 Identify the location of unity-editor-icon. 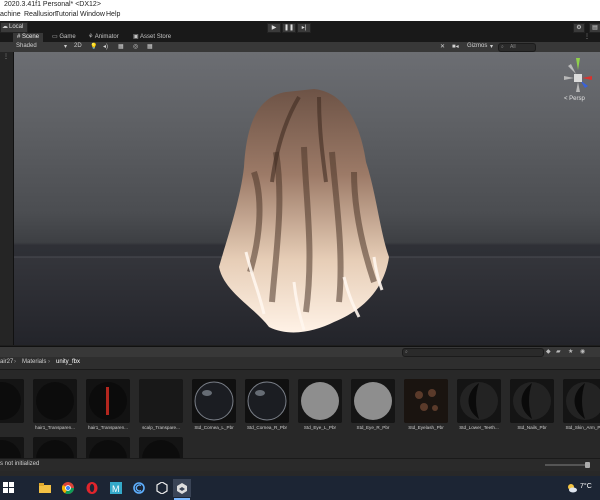
(182, 488).